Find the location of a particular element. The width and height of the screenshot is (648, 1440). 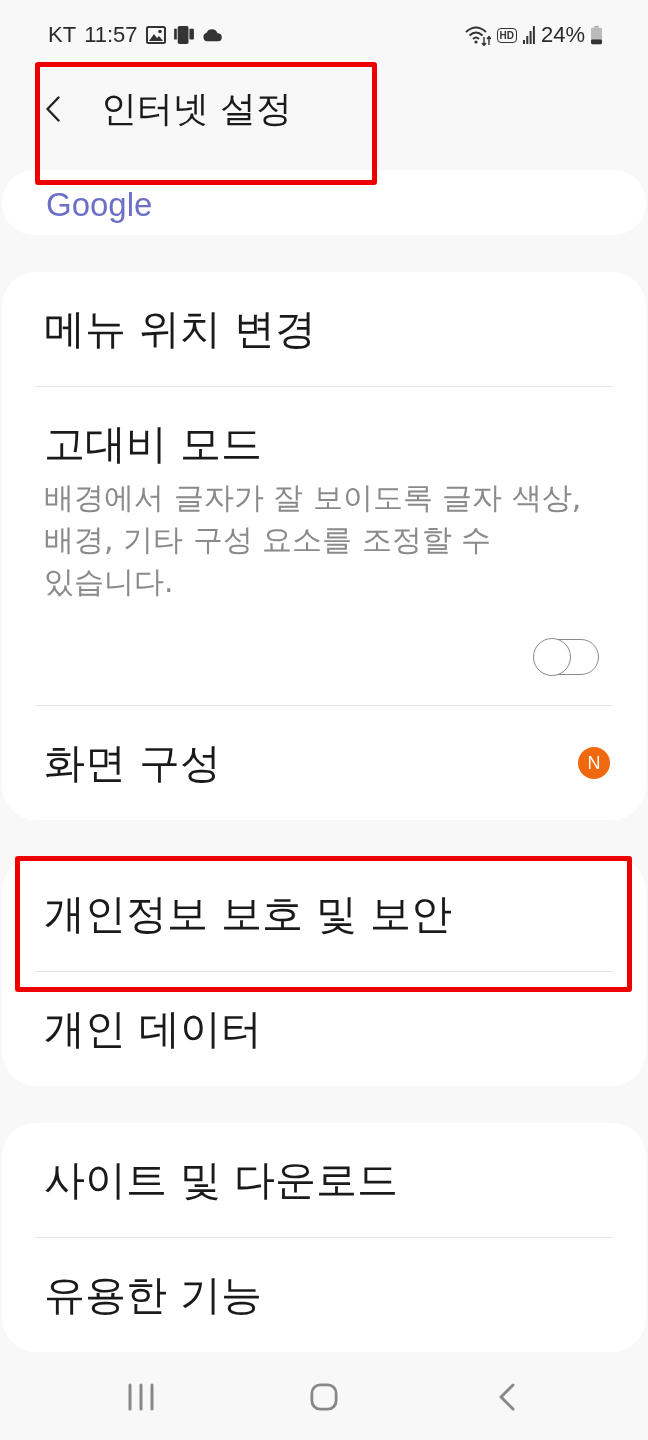

menu-item: 사이트 및 다운로드 is located at coordinates (217, 1180).